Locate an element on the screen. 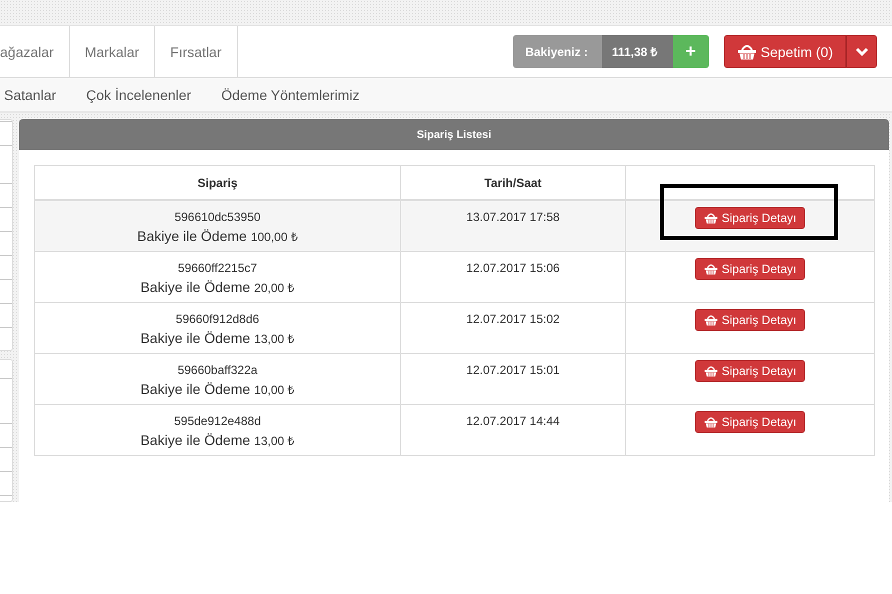  order-amount: 10,00 ₺ is located at coordinates (274, 390).